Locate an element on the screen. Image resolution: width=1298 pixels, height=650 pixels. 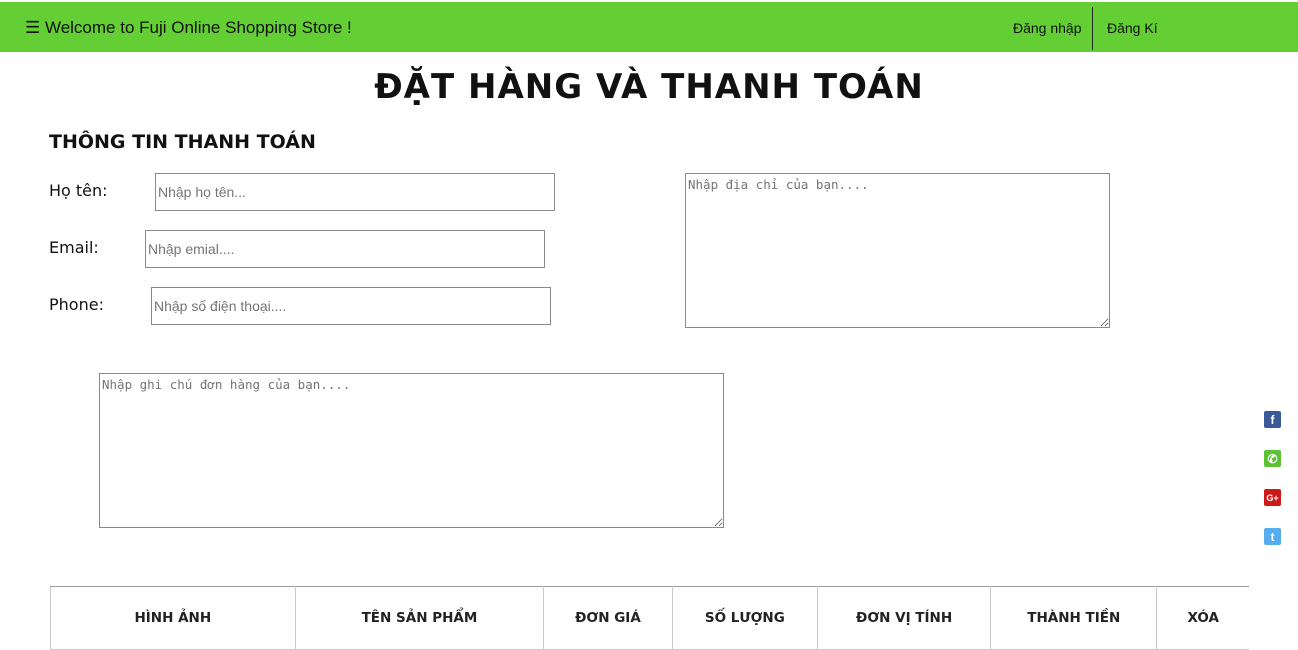
google-plus-icon: G+ is located at coordinates (1272, 497).